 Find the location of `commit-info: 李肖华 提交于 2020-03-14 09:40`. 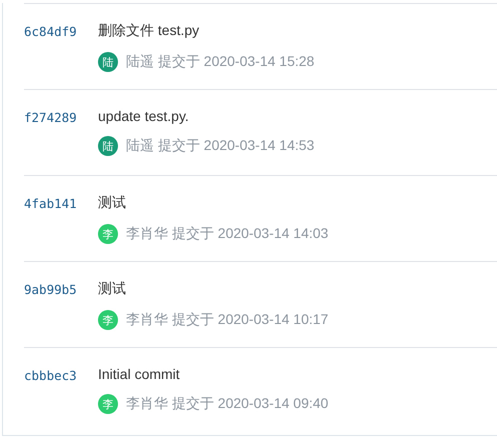

commit-info: 李肖华 提交于 2020-03-14 09:40 is located at coordinates (227, 404).